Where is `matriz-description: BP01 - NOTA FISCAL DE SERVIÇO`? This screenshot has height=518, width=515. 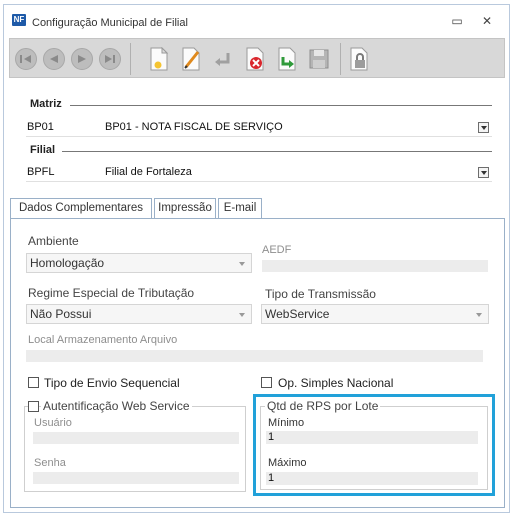
matriz-description: BP01 - NOTA FISCAL DE SERVIÇO is located at coordinates (194, 127).